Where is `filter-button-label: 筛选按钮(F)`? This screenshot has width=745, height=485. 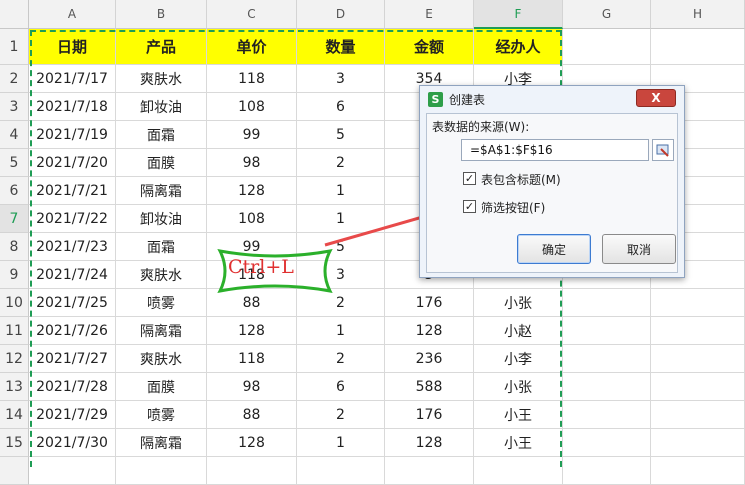
filter-button-label: 筛选按钮(F) is located at coordinates (513, 208).